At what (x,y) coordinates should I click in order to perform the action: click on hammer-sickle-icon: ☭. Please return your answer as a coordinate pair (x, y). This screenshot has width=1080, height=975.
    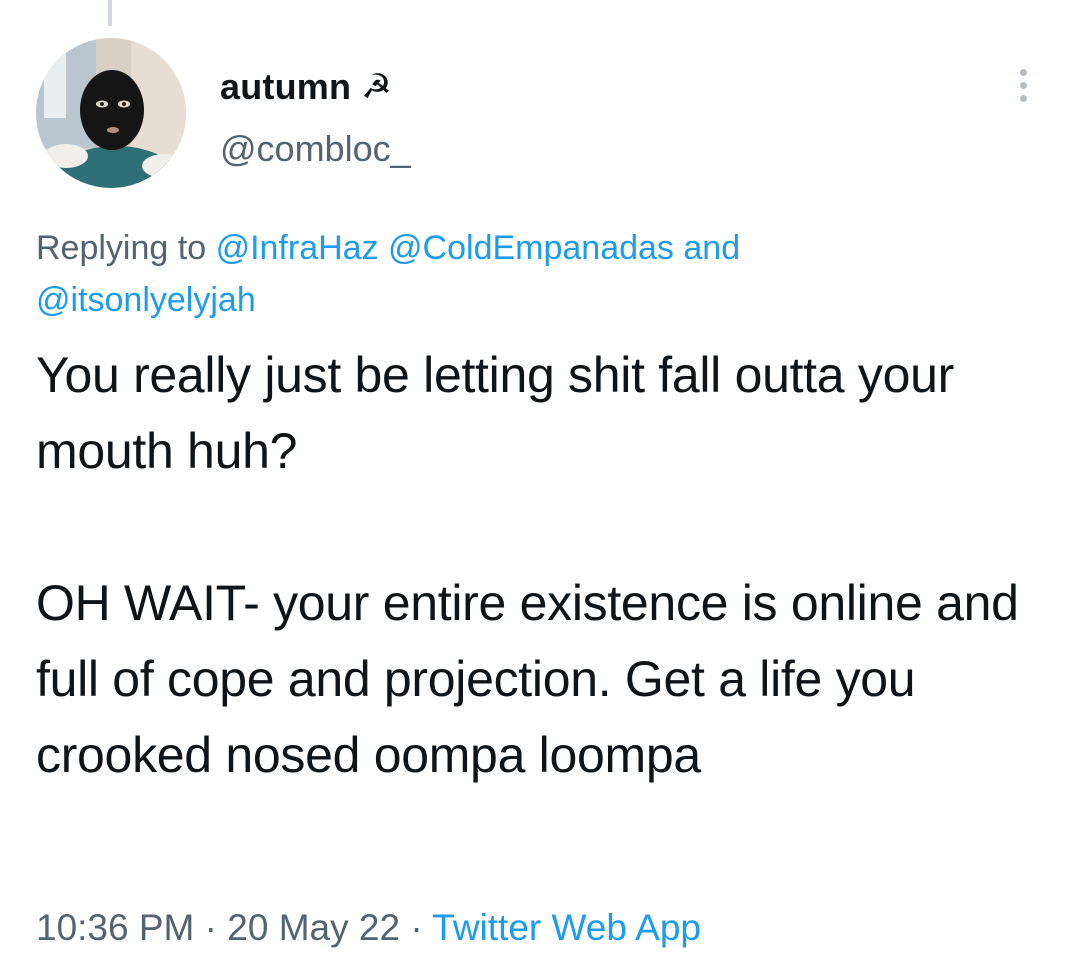
    Looking at the image, I should click on (376, 87).